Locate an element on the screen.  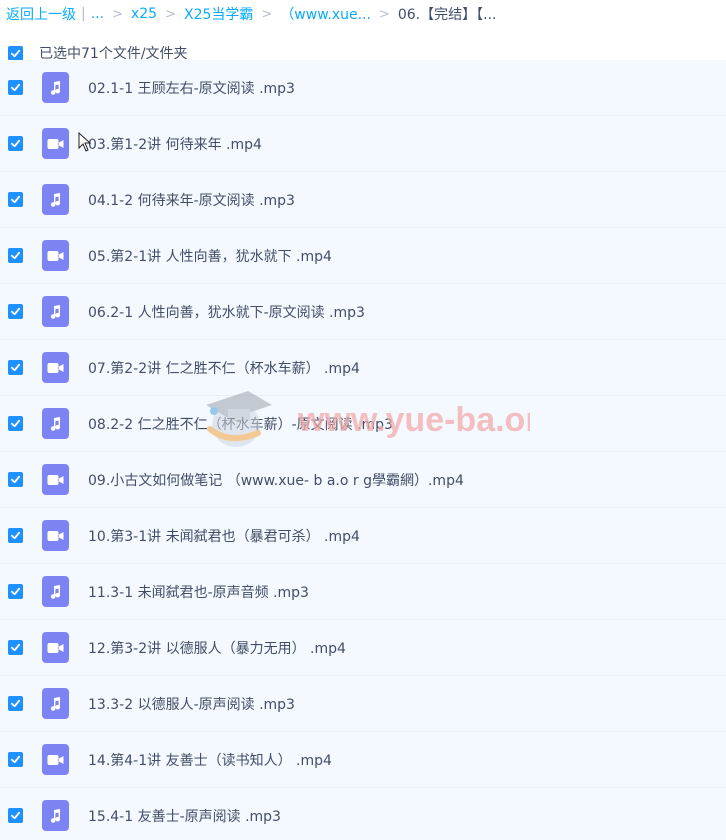
file-row: 11.3-1 未闻弑君也-原声音频 .mp3 is located at coordinates (363, 592).